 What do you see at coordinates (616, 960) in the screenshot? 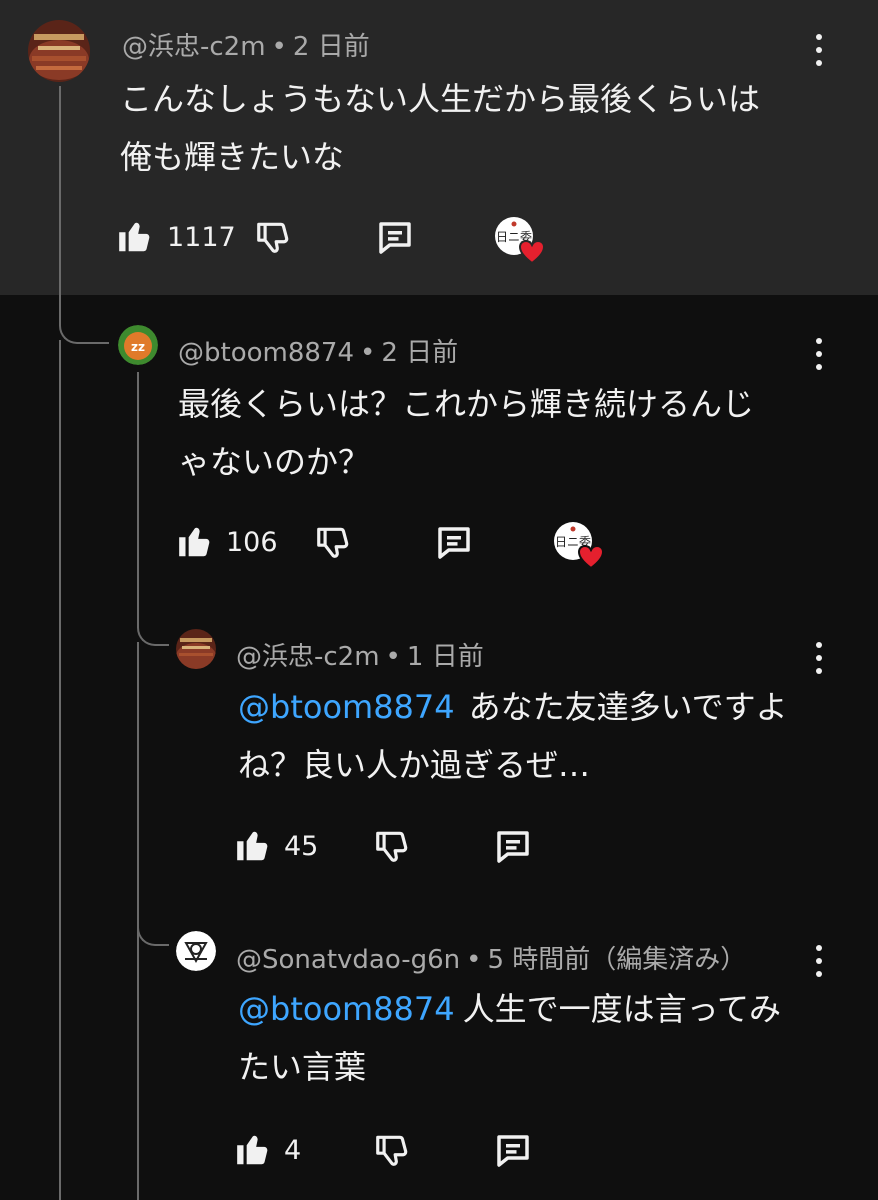
I see `timestamp: 5 時間前（編集済み）` at bounding box center [616, 960].